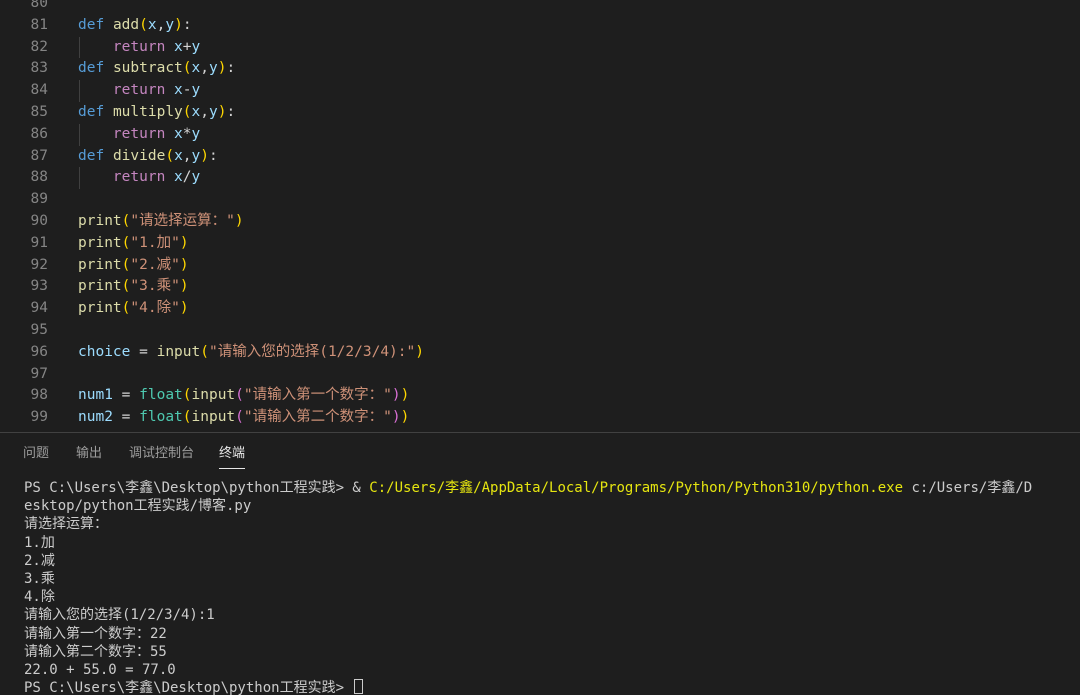 Image resolution: width=1080 pixels, height=695 pixels. Describe the element at coordinates (540, 157) in the screenshot. I see `code-line: 87 def divide(x,y):` at that location.